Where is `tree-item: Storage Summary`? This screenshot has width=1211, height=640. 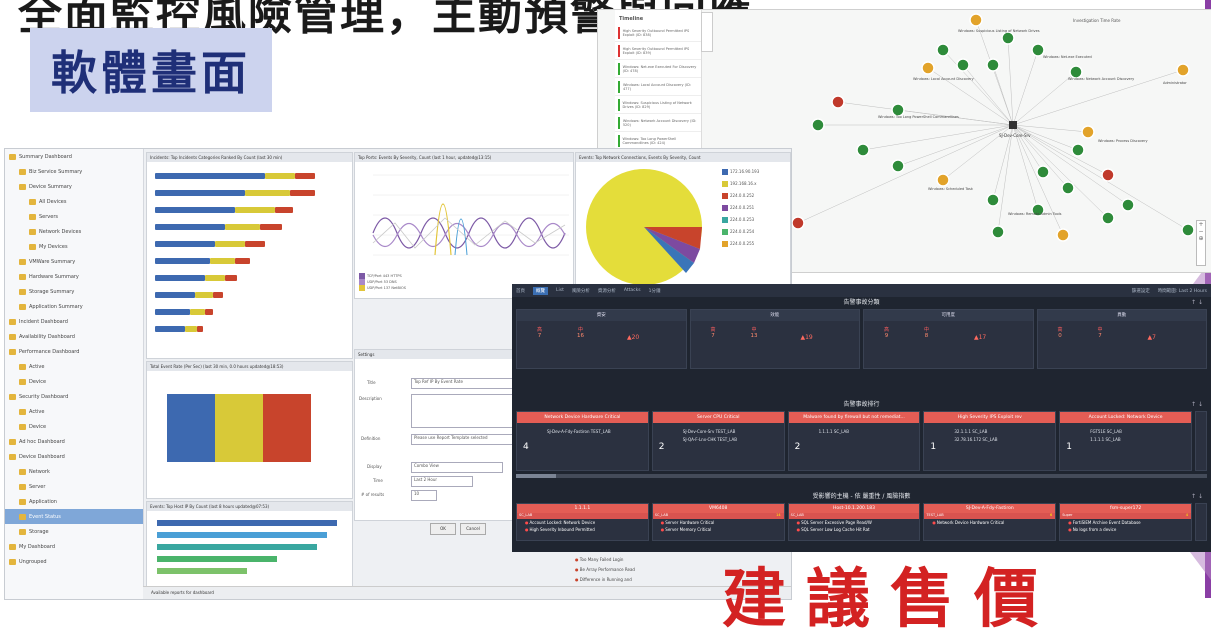
tree-item: Storage Summary is located at coordinates (74, 291).